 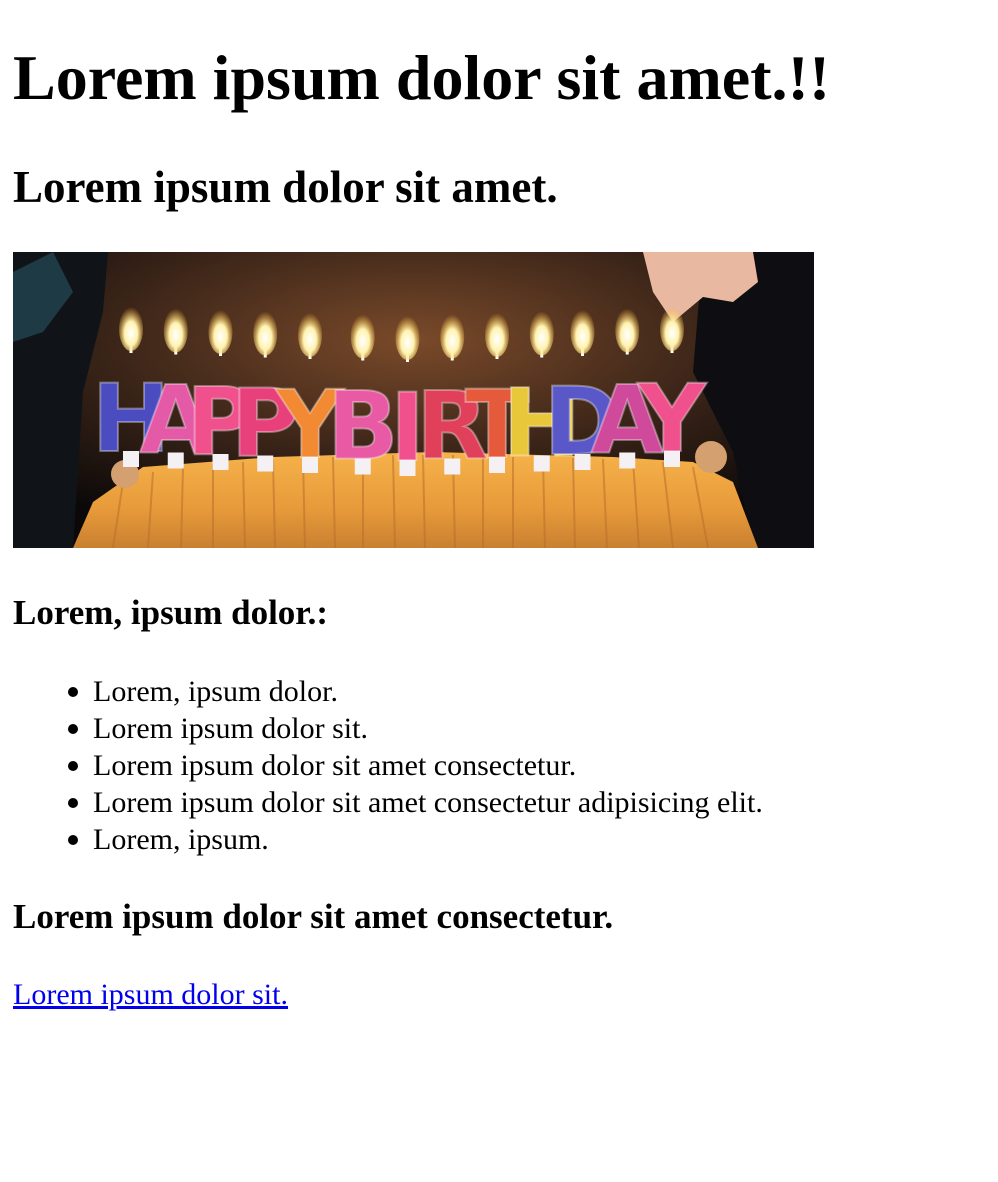 I want to click on list-item-text: Lorem ipsum dolor sit amet consectetur., so click(x=335, y=765).